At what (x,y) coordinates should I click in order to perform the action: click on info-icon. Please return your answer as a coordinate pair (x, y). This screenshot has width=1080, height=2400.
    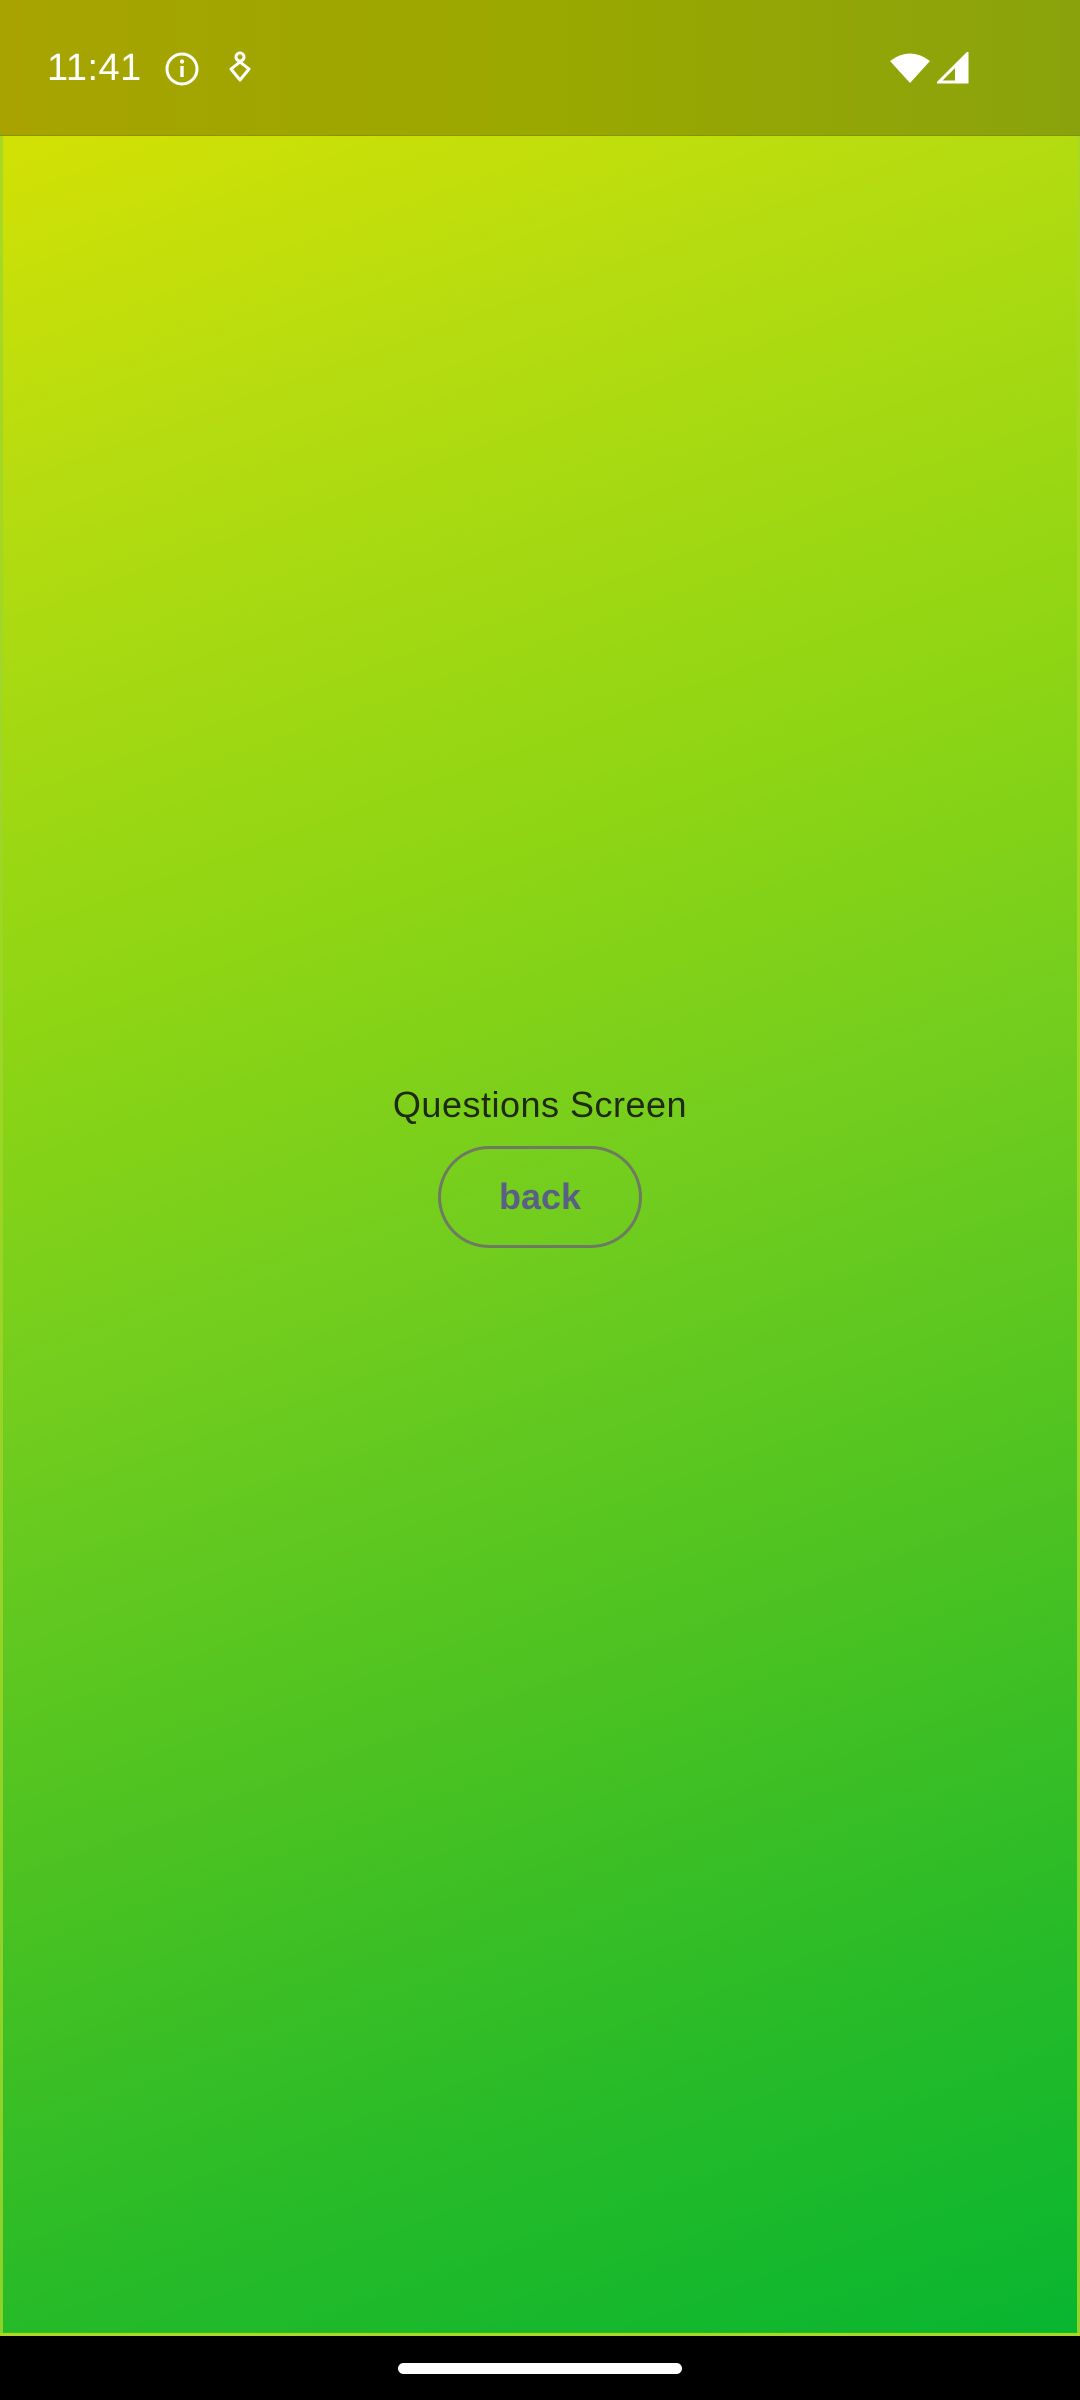
    Looking at the image, I should click on (182, 69).